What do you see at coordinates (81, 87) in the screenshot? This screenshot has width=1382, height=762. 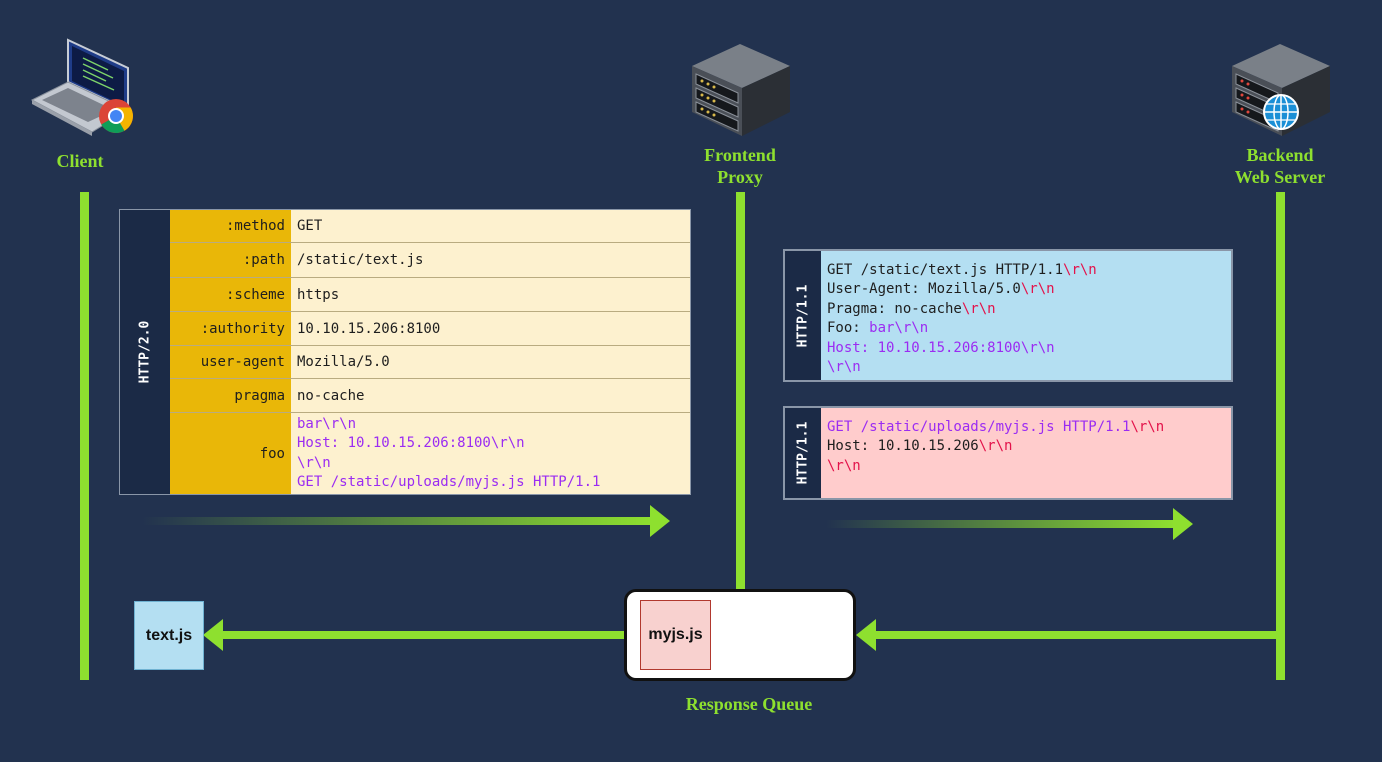 I see `laptop-icon` at bounding box center [81, 87].